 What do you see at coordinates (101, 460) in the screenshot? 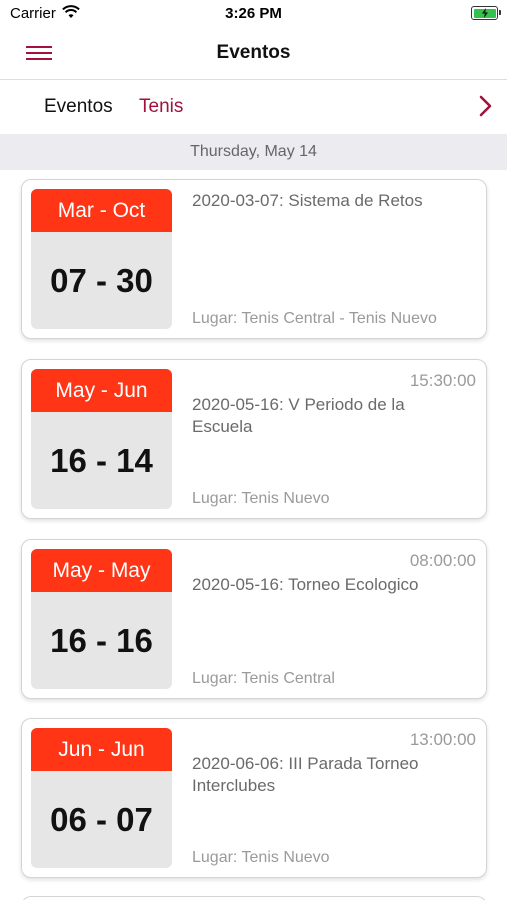
I see `day-range: 16 - 14` at bounding box center [101, 460].